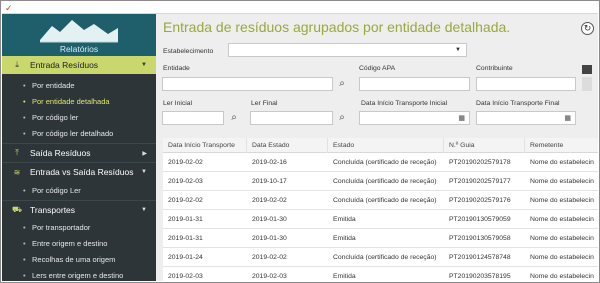  I want to click on subnav-por-codigo-ler-detalhado: Por código ler detalhado, so click(79, 133).